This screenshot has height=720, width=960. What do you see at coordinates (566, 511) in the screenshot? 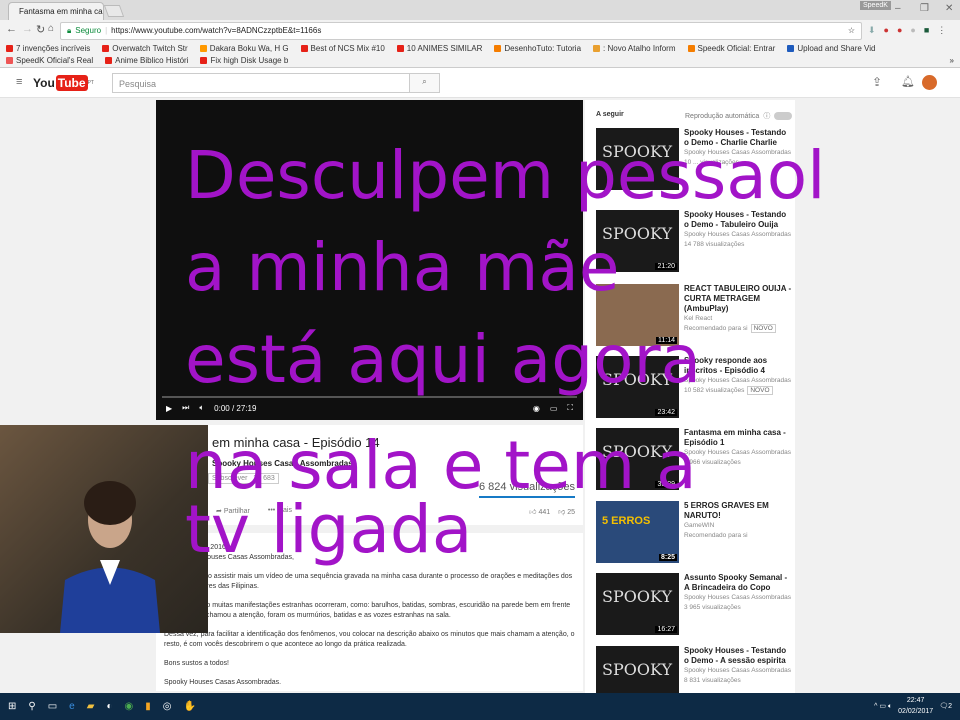
I see `dislike-button: 👎︎ 25` at bounding box center [566, 511].